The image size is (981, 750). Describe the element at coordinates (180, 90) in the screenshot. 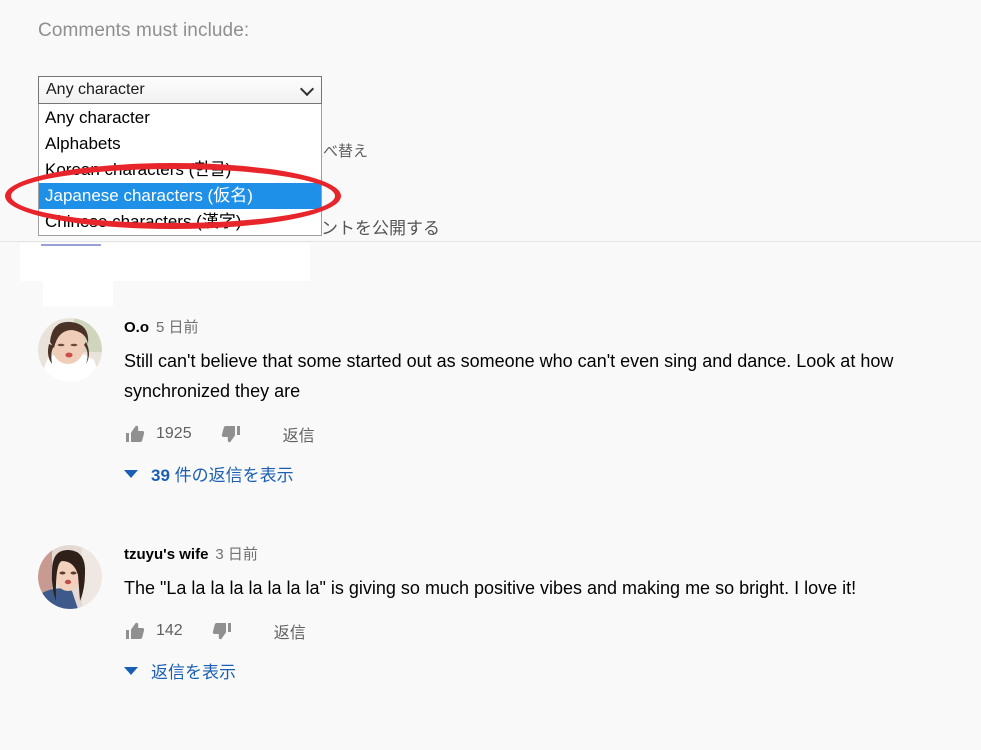

I see `select-closed-display: Any character` at that location.